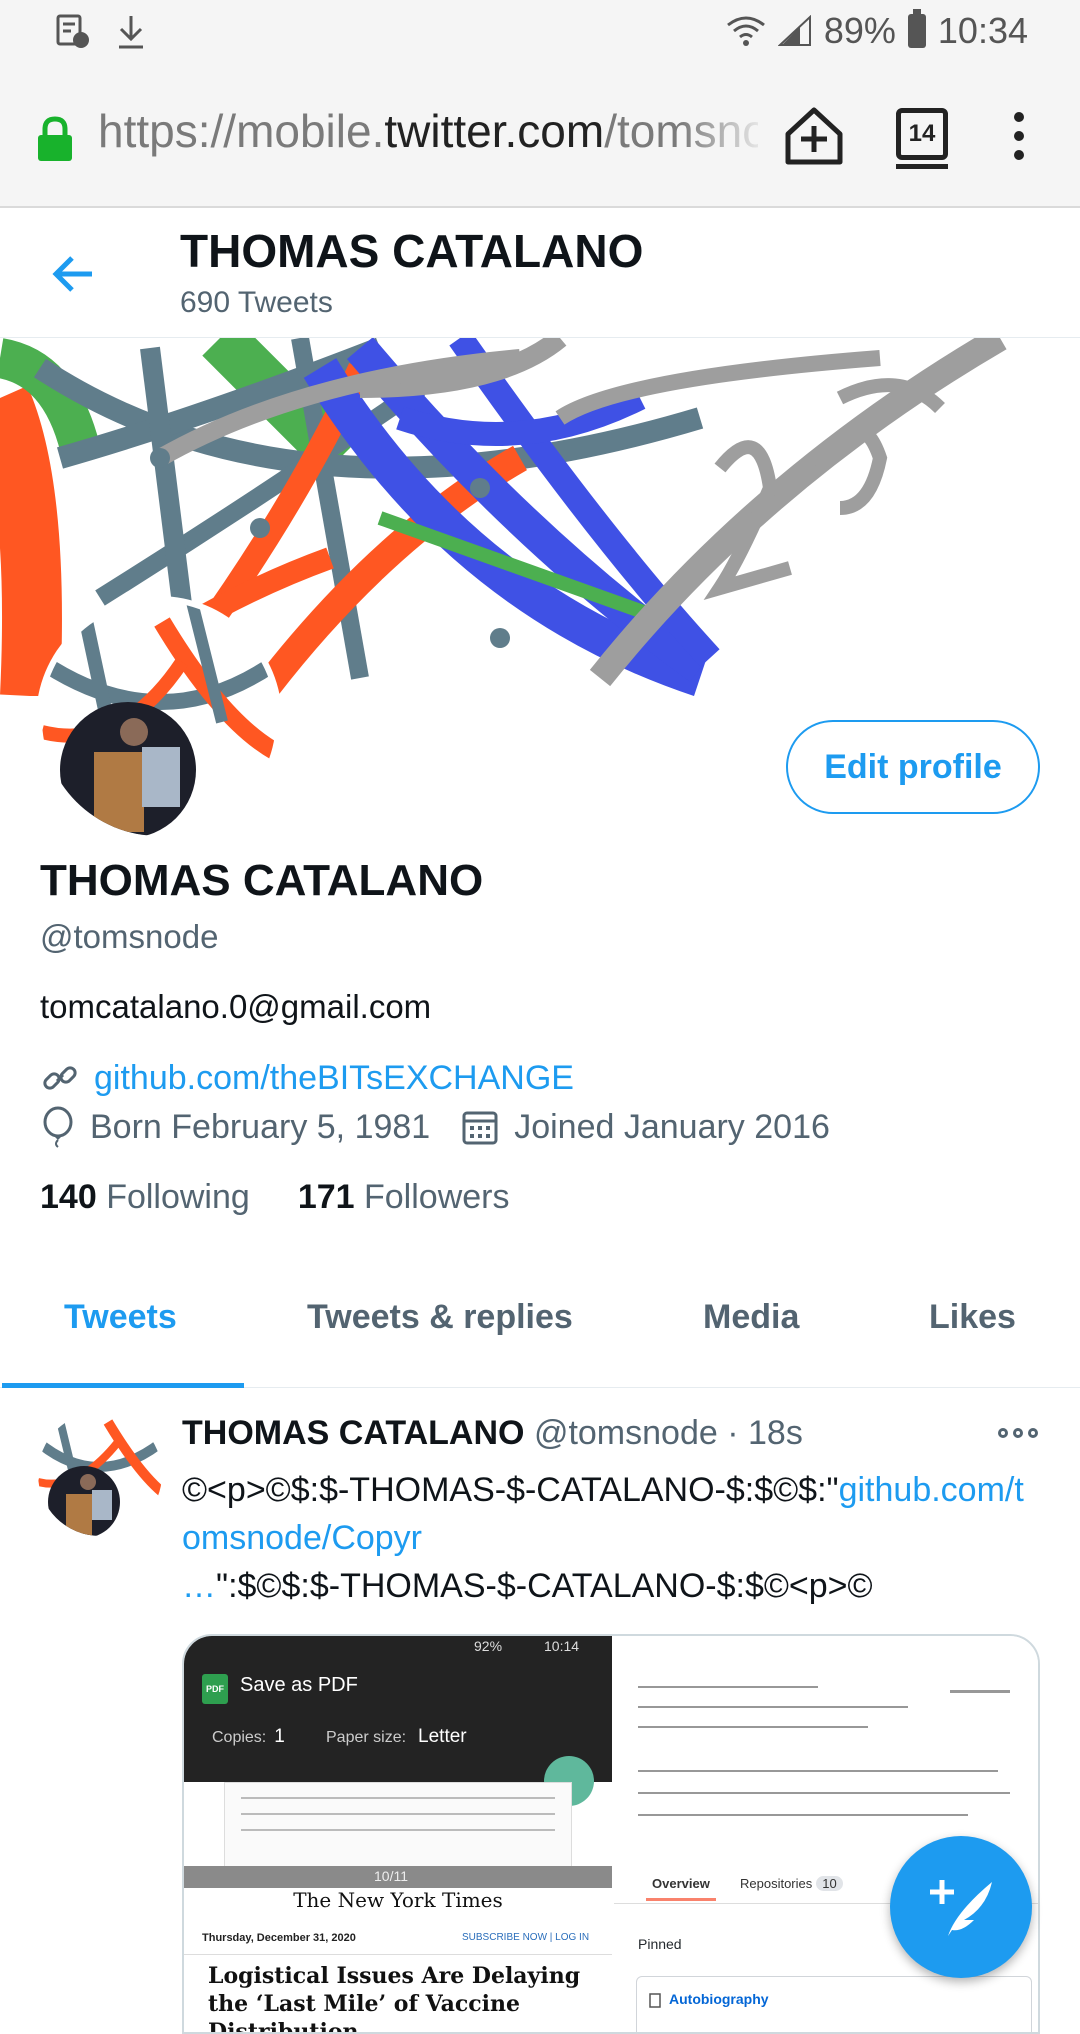 The image size is (1080, 2034). What do you see at coordinates (660, 1944) in the screenshot?
I see `media-pinned-label: Pinned` at bounding box center [660, 1944].